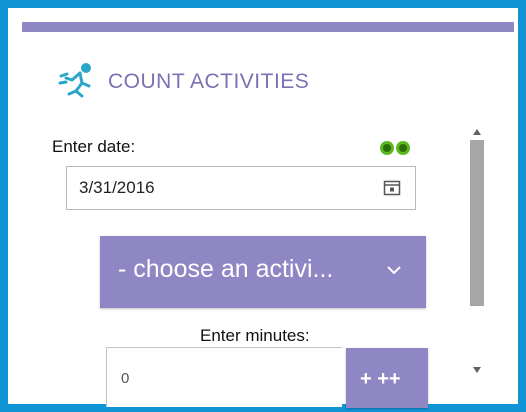 This screenshot has height=412, width=526. Describe the element at coordinates (117, 187) in the screenshot. I see `date-value: 3/31/2016` at that location.